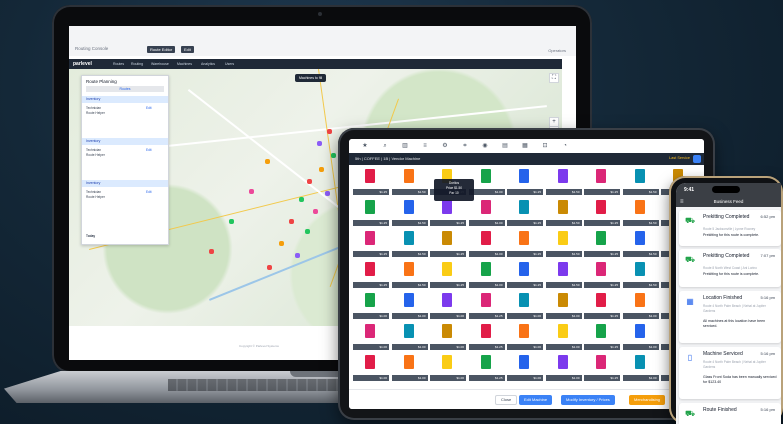 This screenshot has width=783, height=424. I want to click on chart-icon: ▥, so click(405, 146).